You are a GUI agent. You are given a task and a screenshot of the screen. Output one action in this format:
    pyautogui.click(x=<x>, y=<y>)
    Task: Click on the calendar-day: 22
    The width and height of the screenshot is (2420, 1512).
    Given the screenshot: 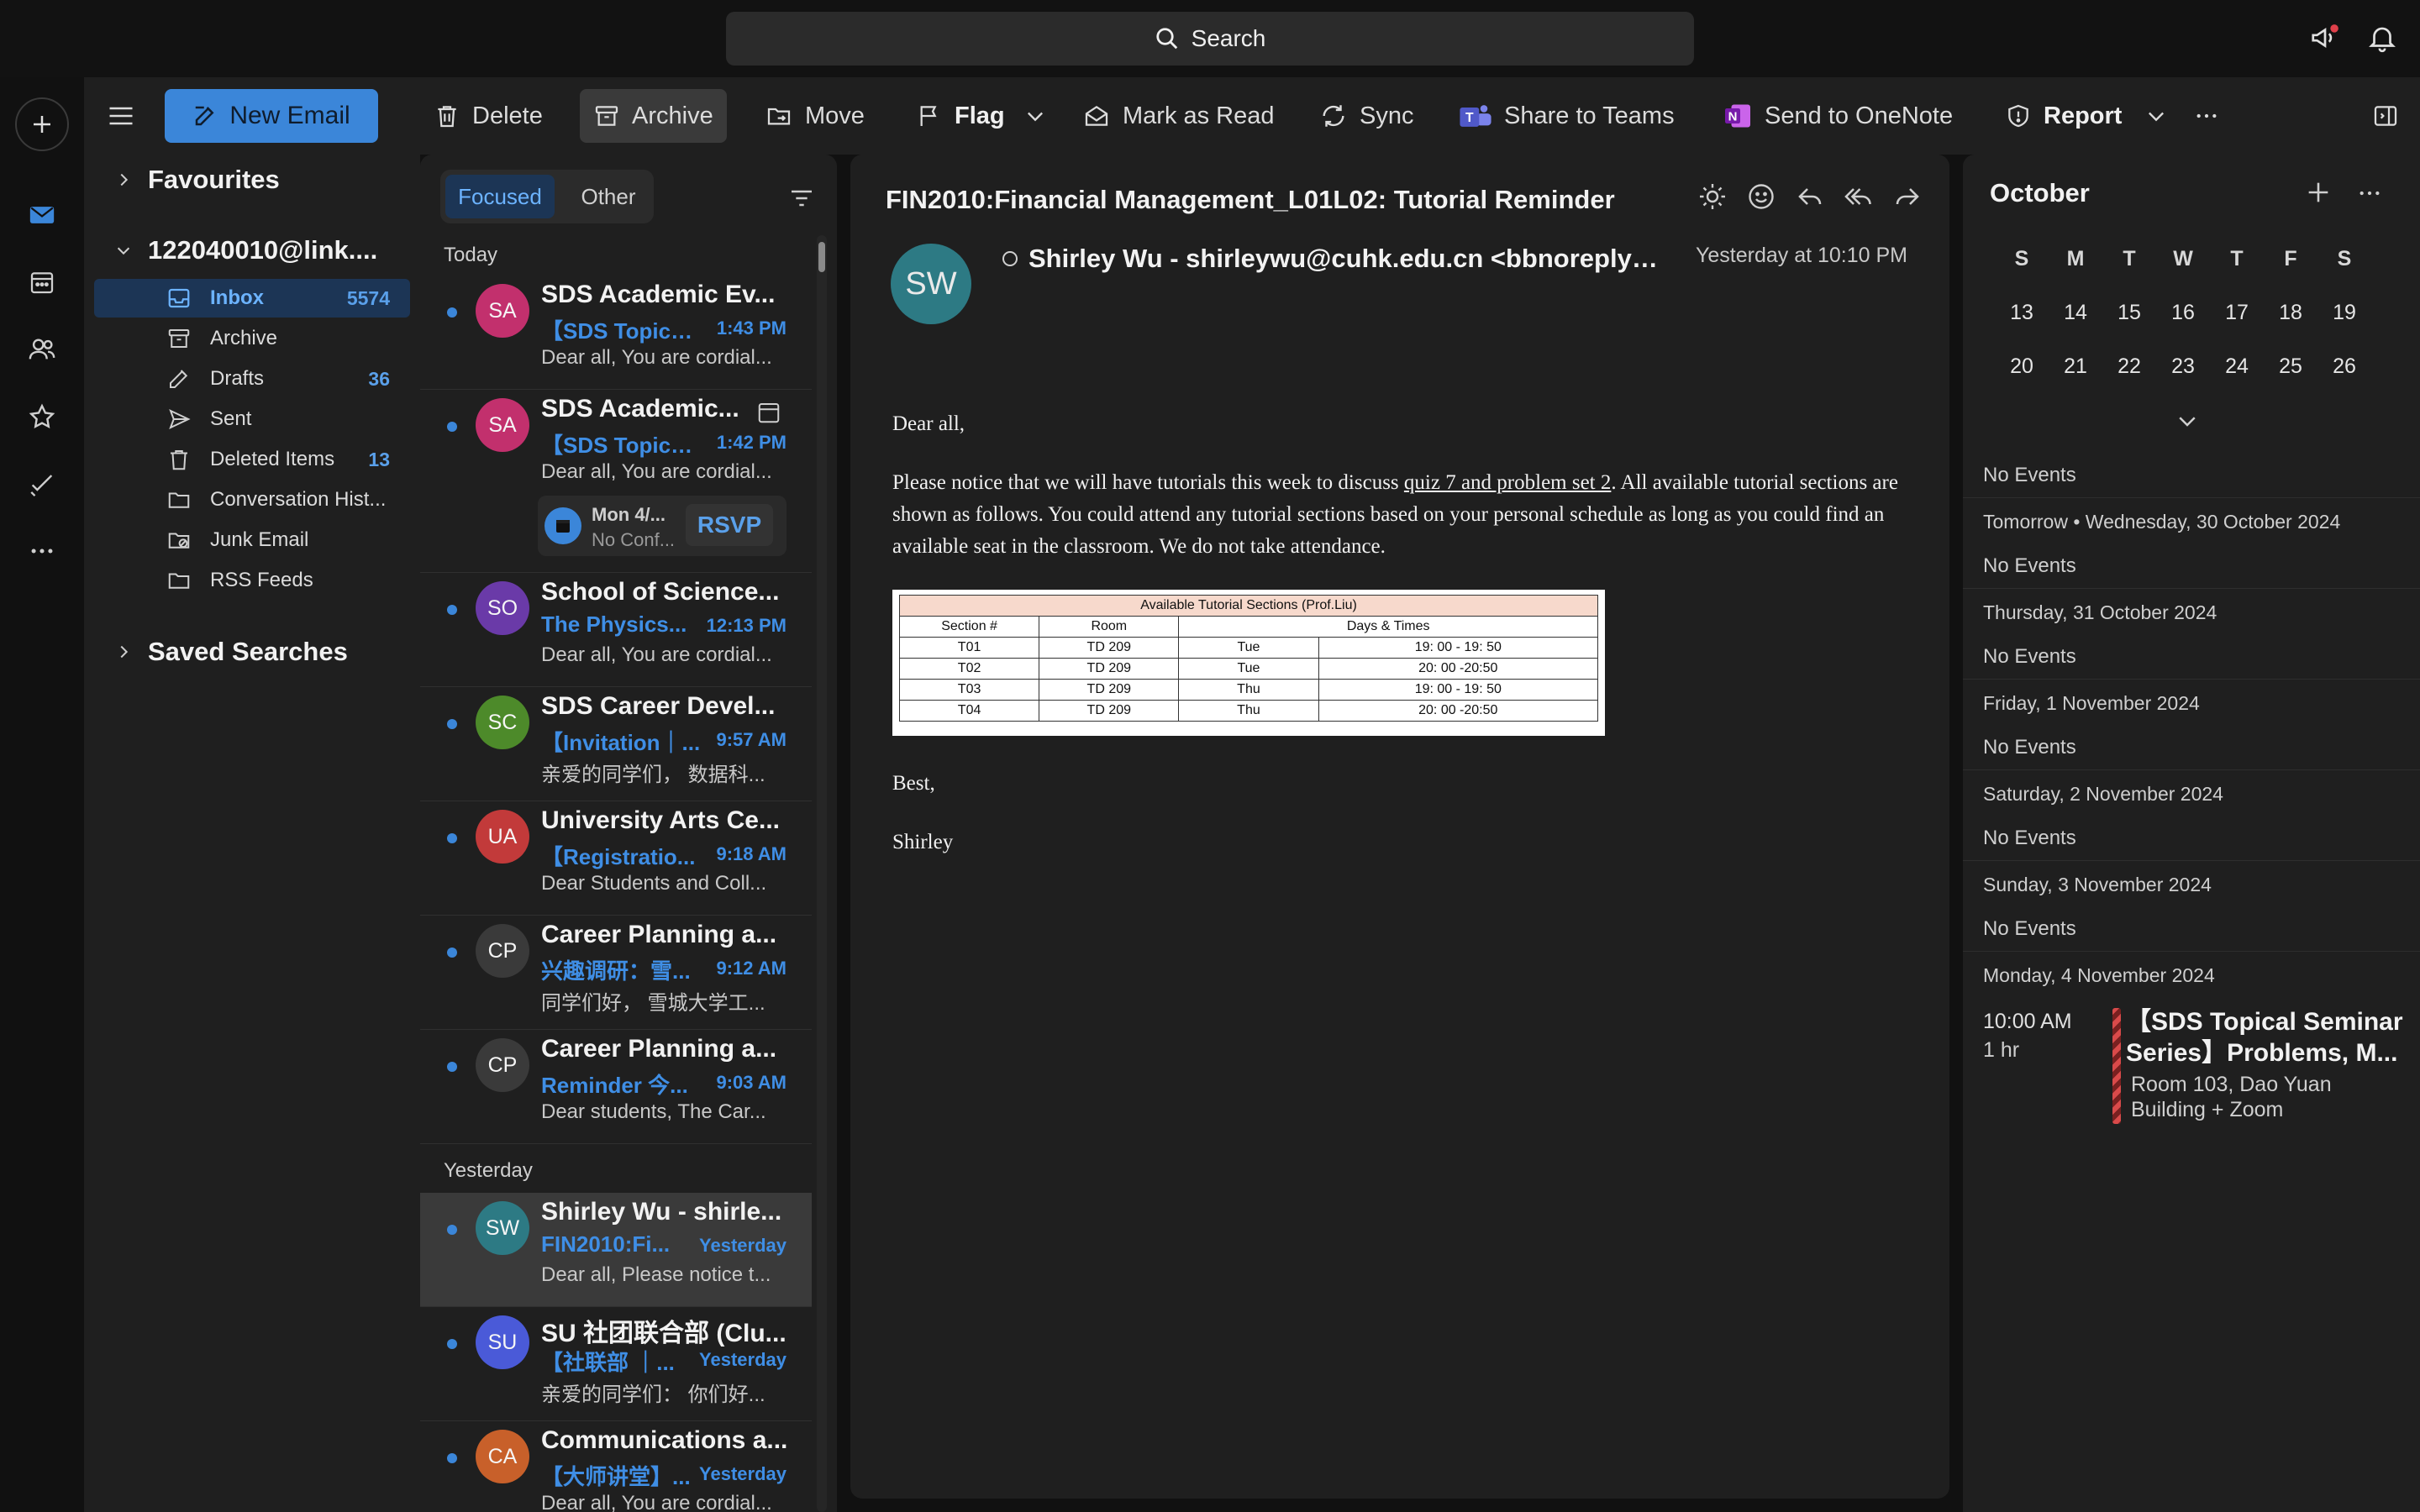 What is the action you would take?
    pyautogui.click(x=2129, y=366)
    